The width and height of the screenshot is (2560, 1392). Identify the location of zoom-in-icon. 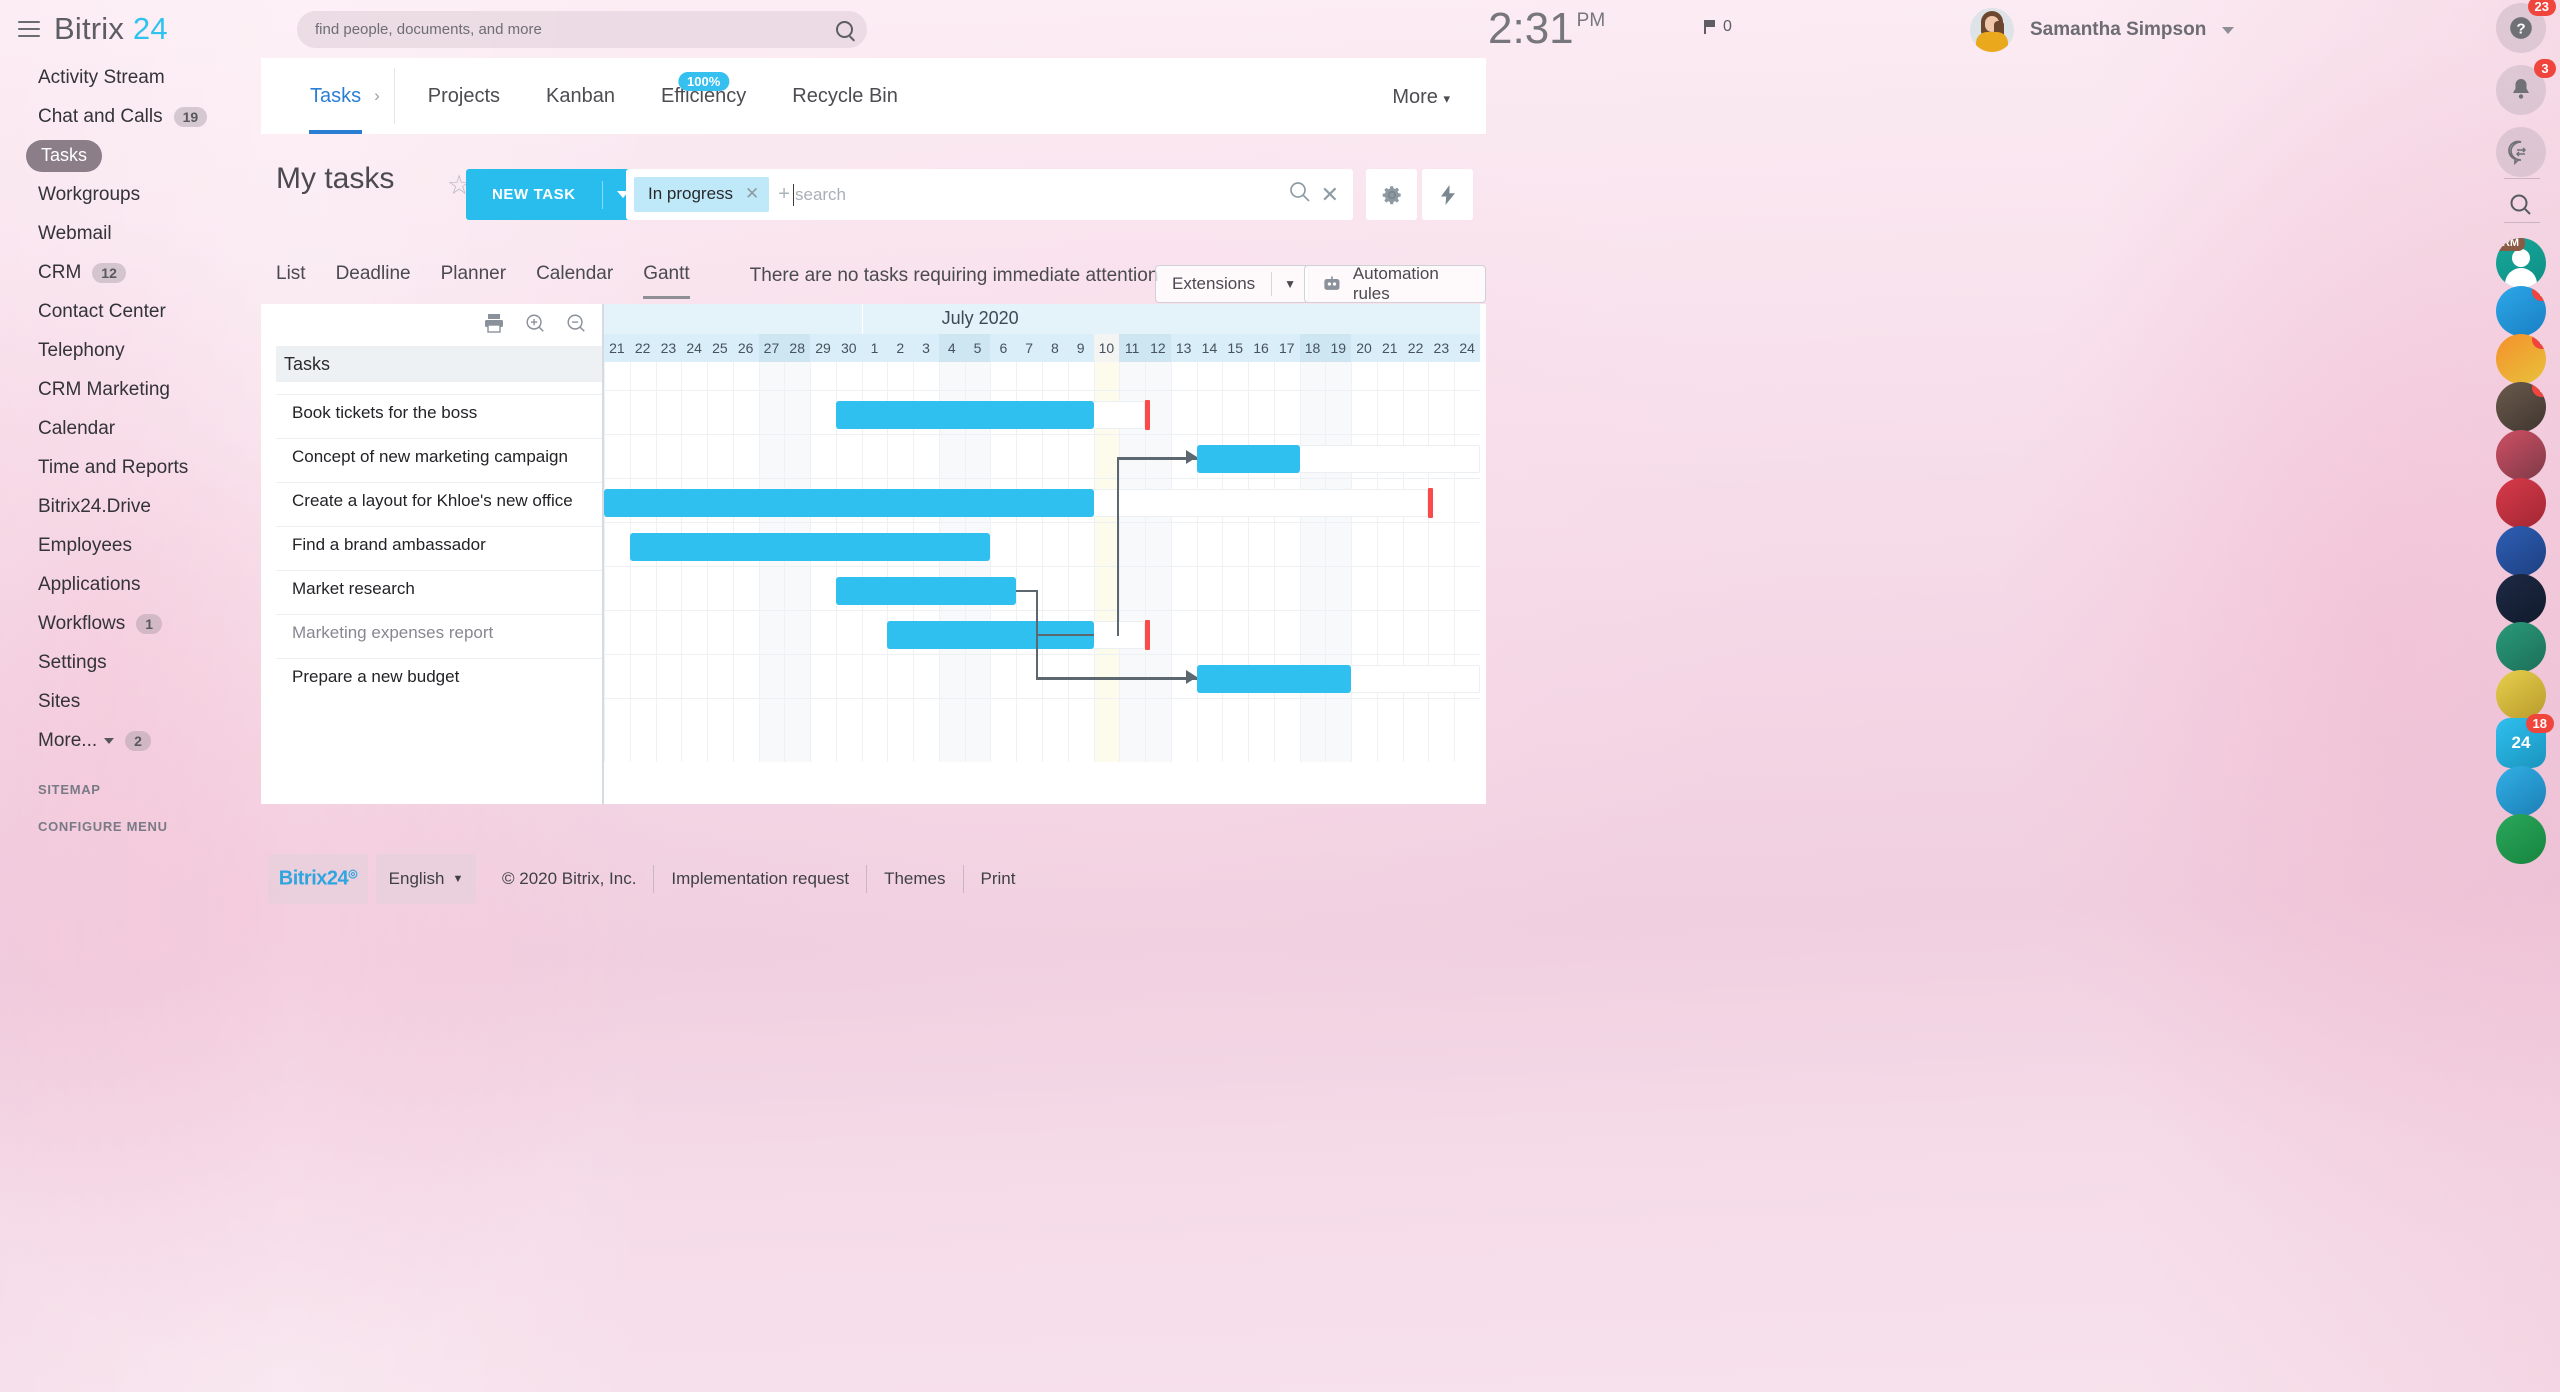
(535, 325).